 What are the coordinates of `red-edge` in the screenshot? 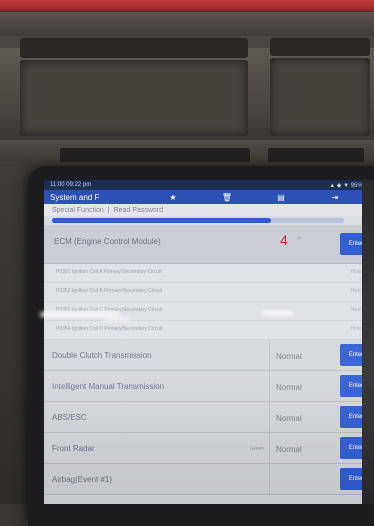 It's located at (187, 6).